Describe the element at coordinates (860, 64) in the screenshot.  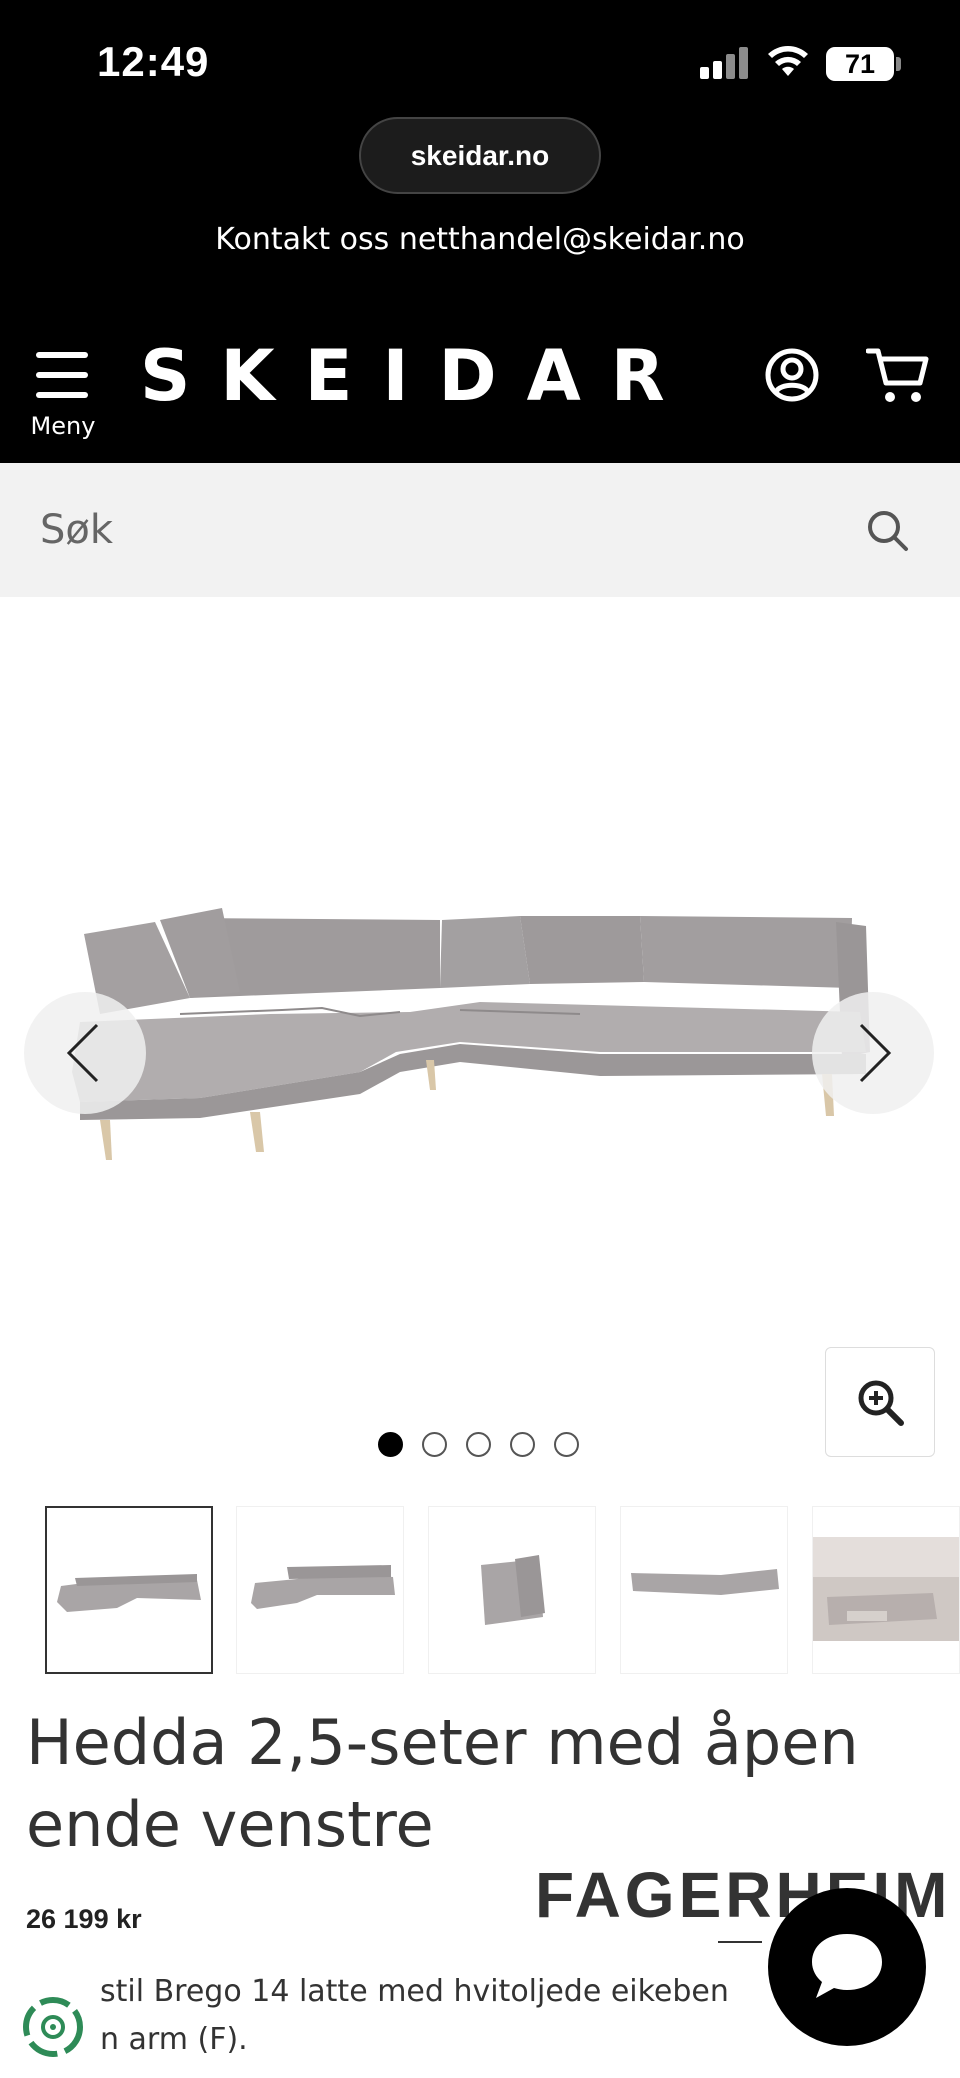
I see `battery-indicator: 71` at that location.